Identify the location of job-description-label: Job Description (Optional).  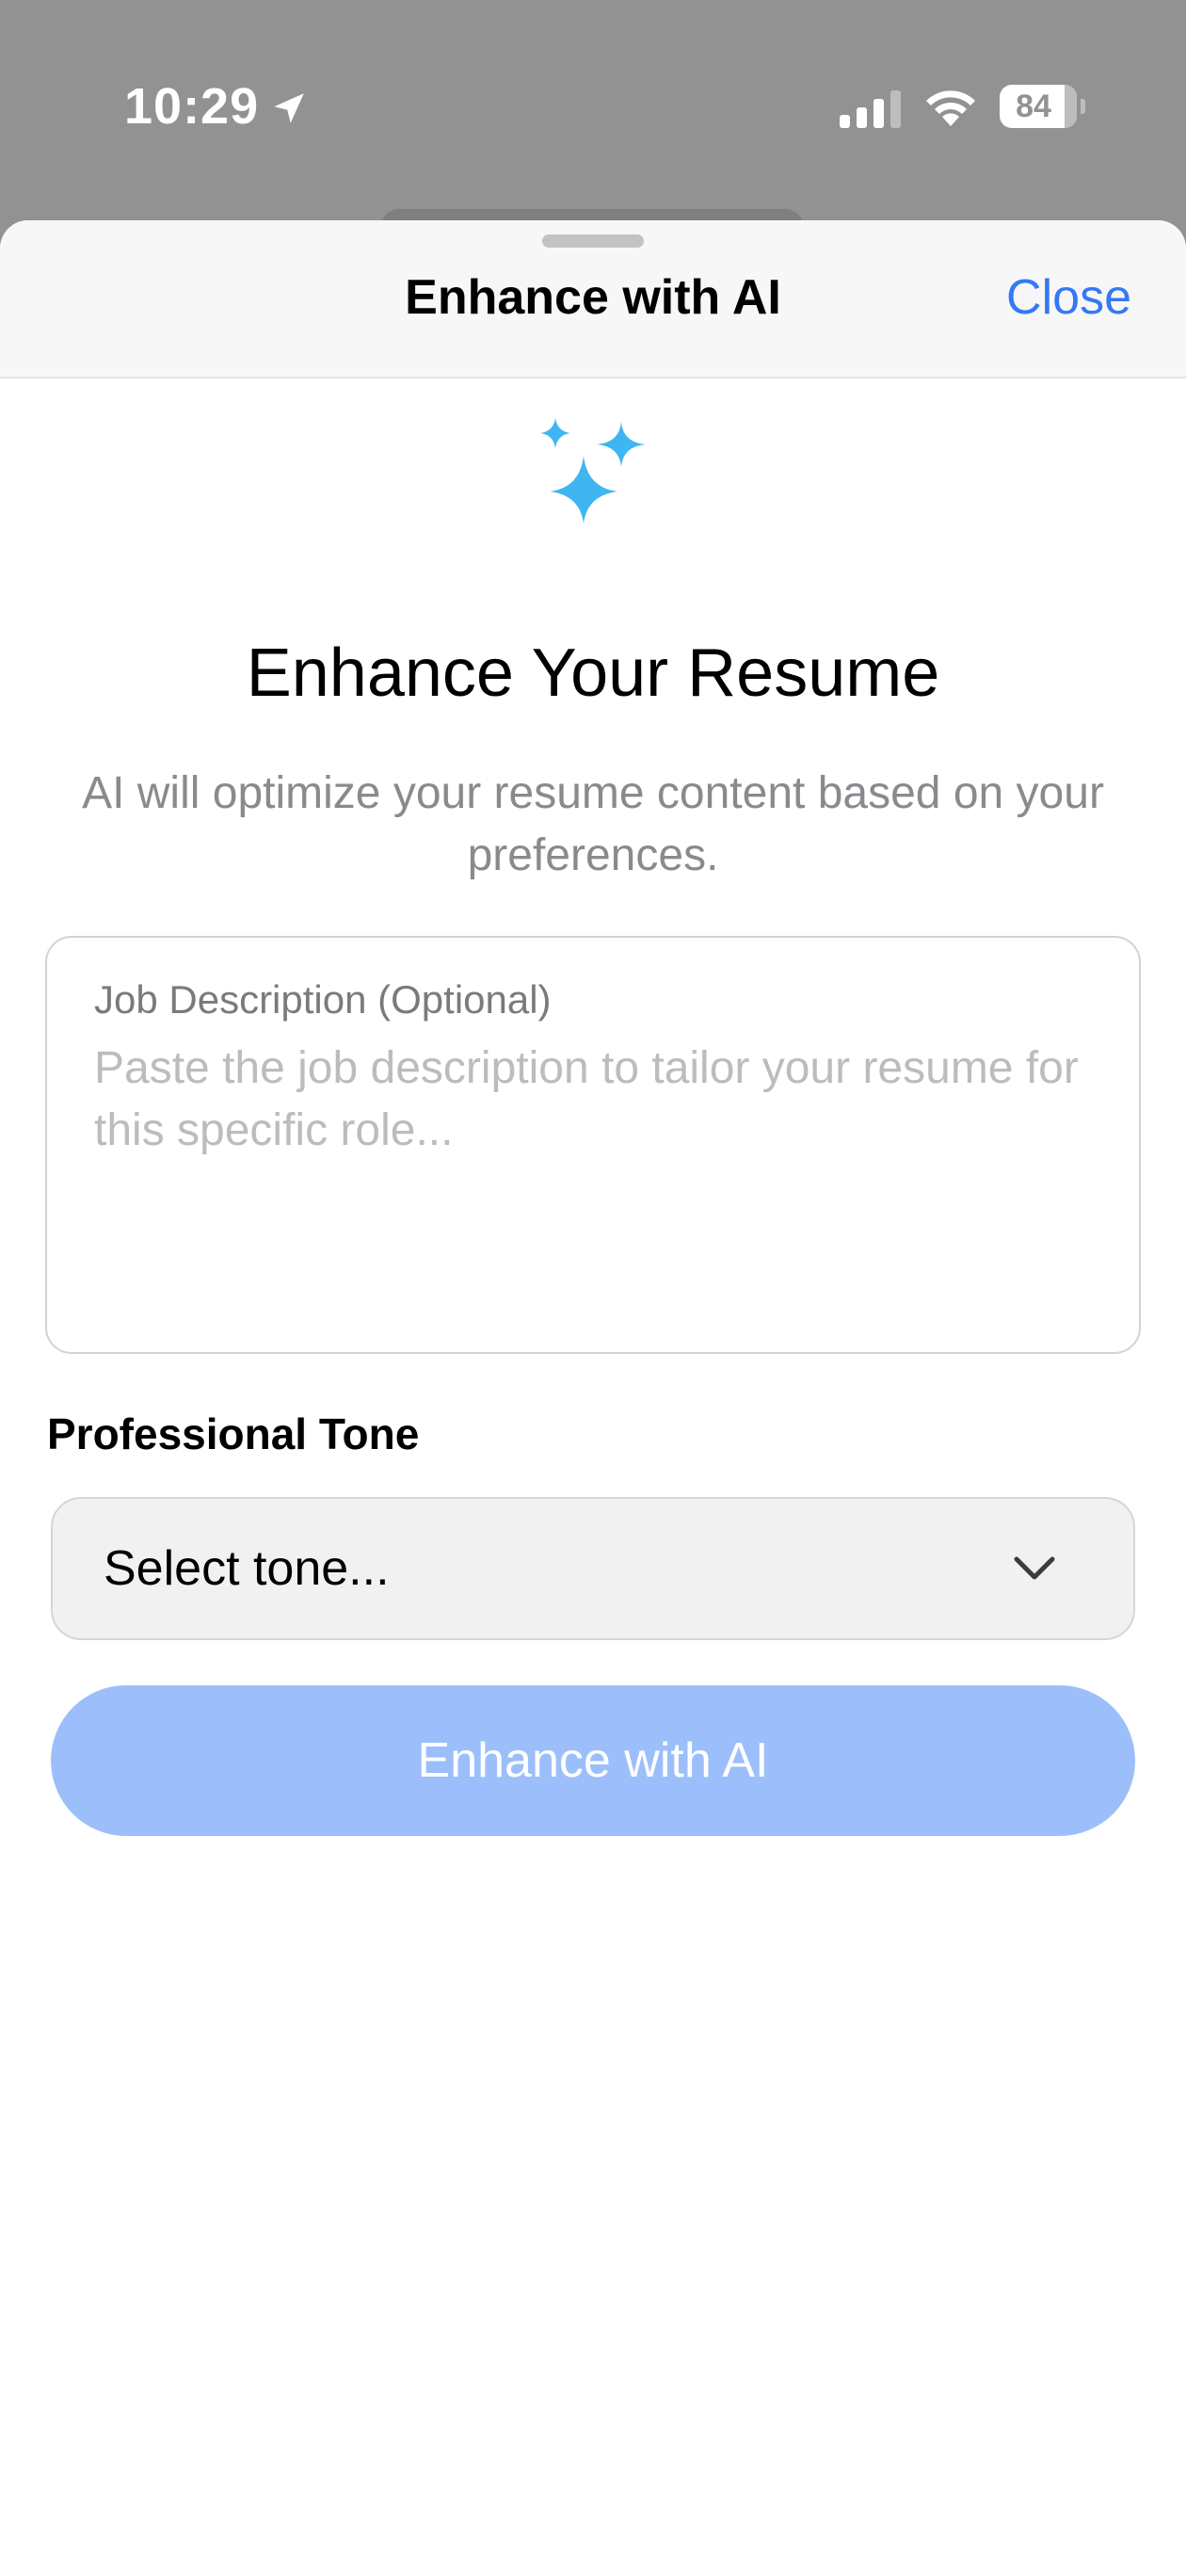
(323, 999).